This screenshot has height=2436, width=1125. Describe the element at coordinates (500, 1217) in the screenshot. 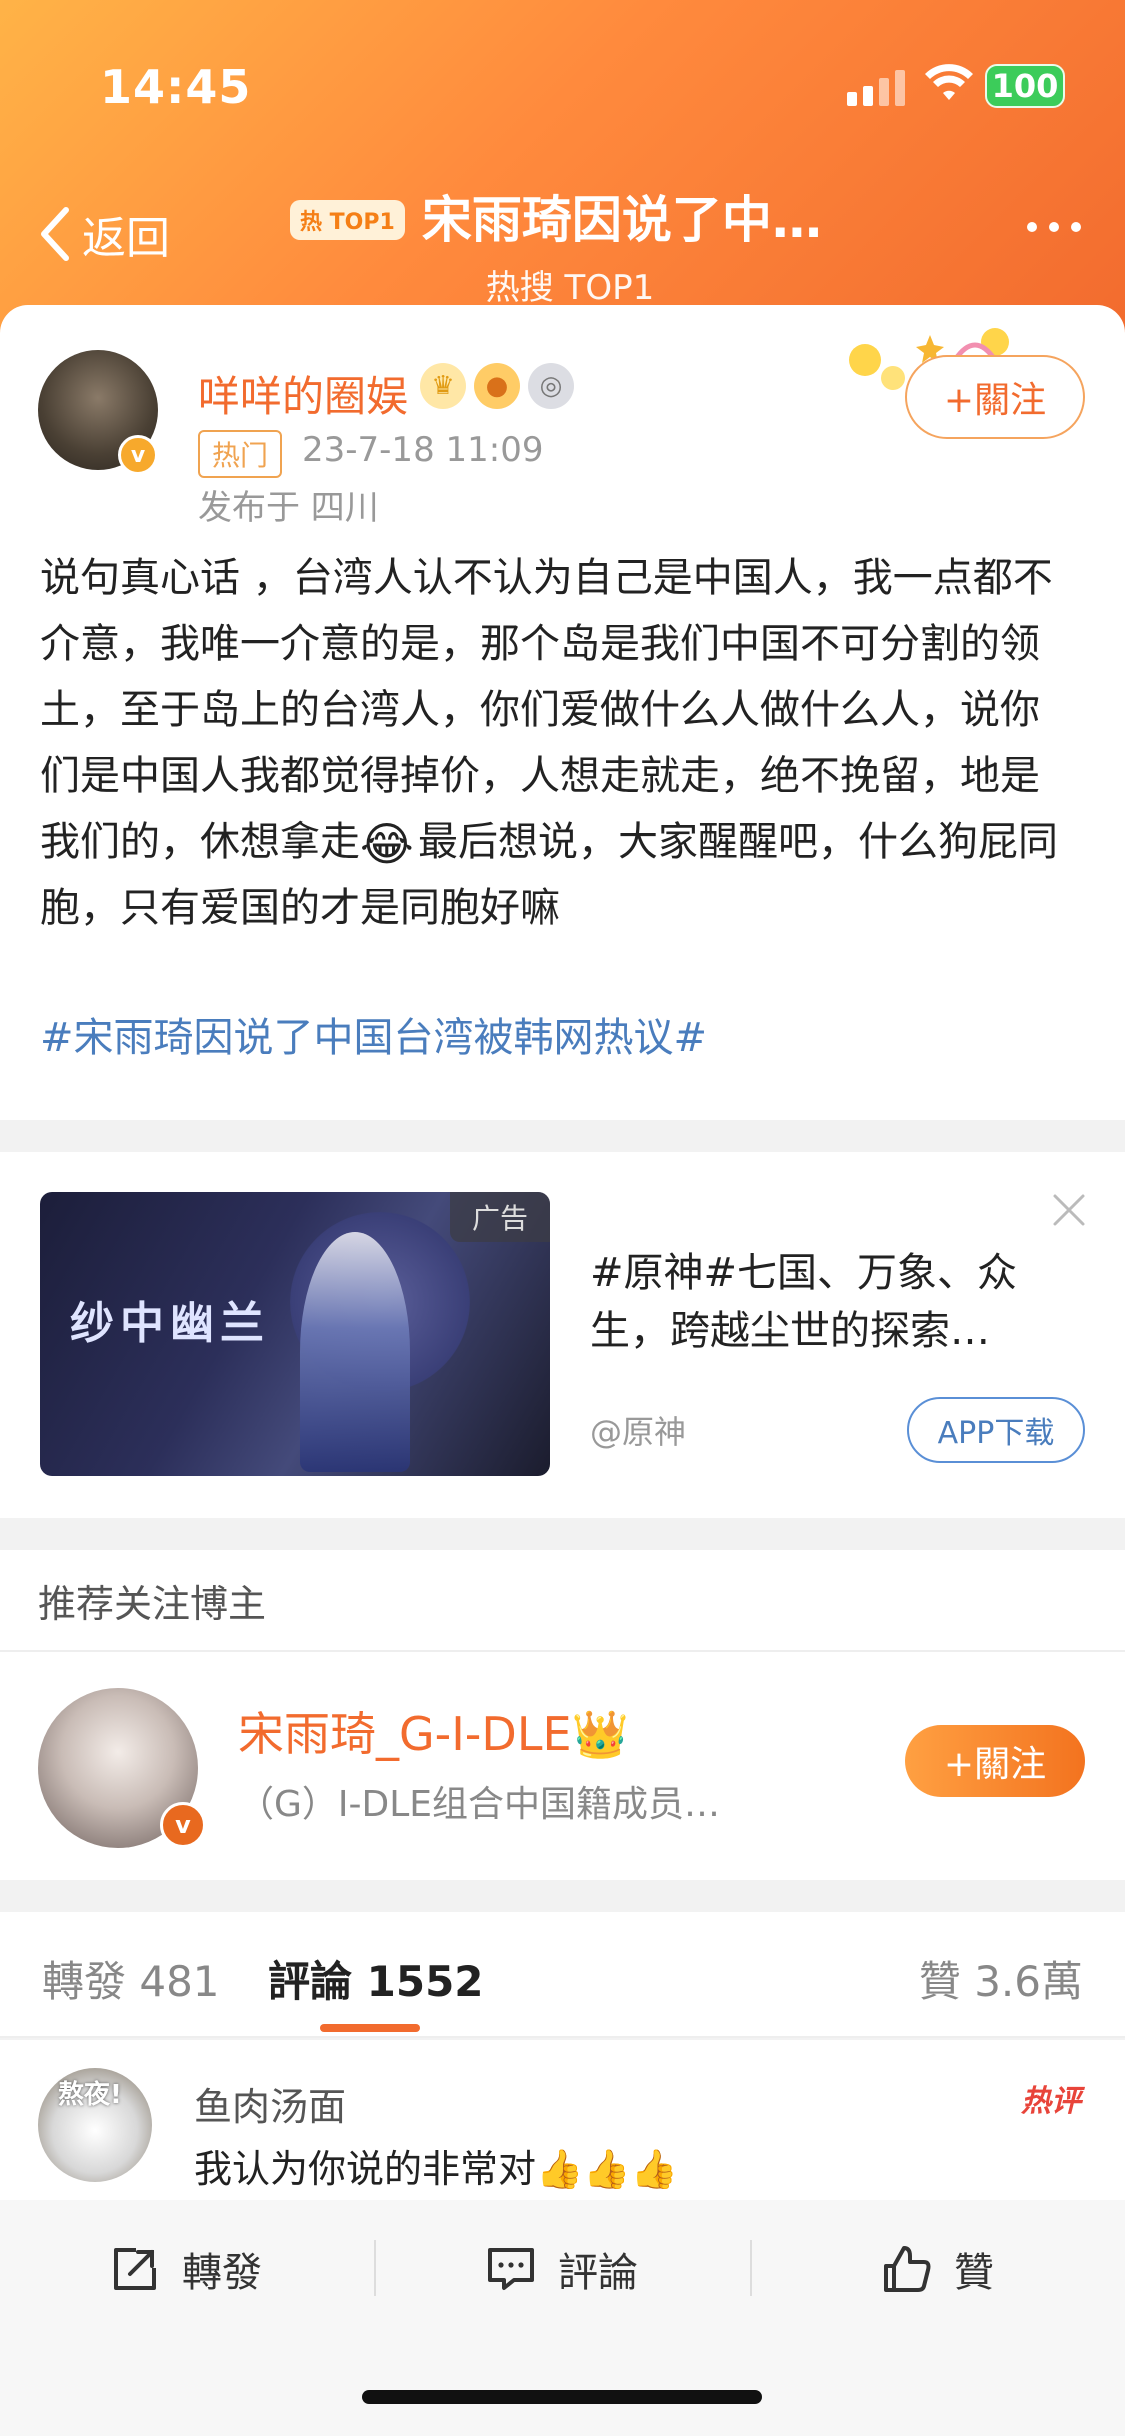

I see `ad-label: 广告` at that location.